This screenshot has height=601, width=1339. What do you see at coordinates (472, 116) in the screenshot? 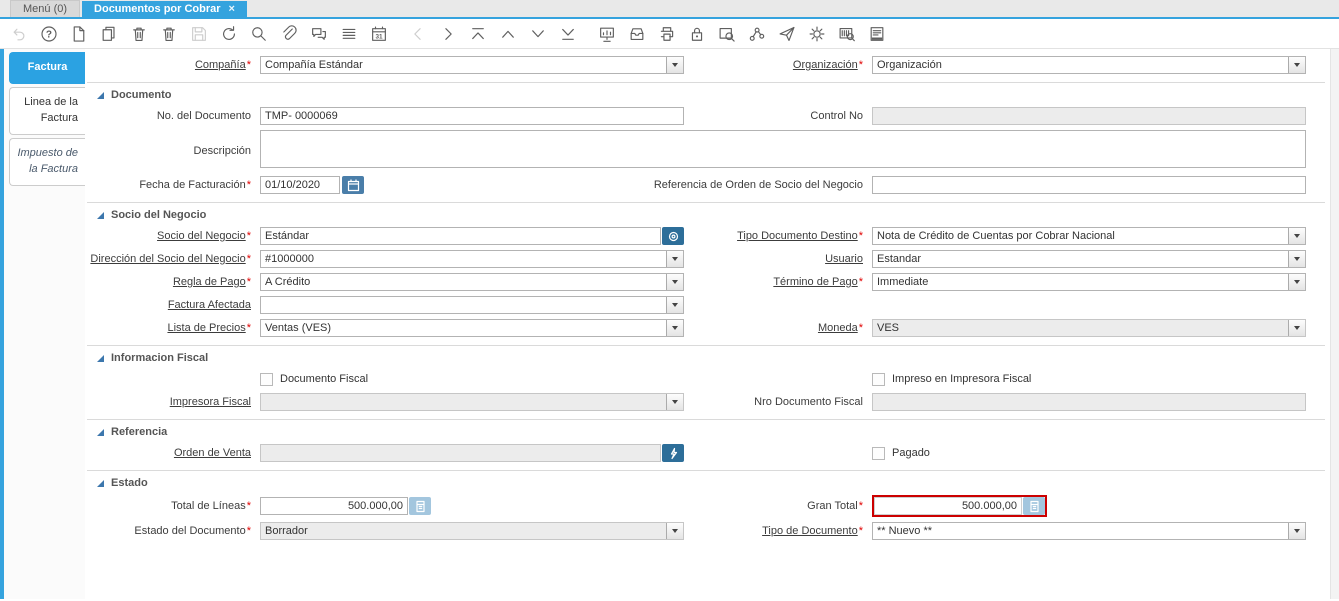
I see `no-documento-input` at bounding box center [472, 116].